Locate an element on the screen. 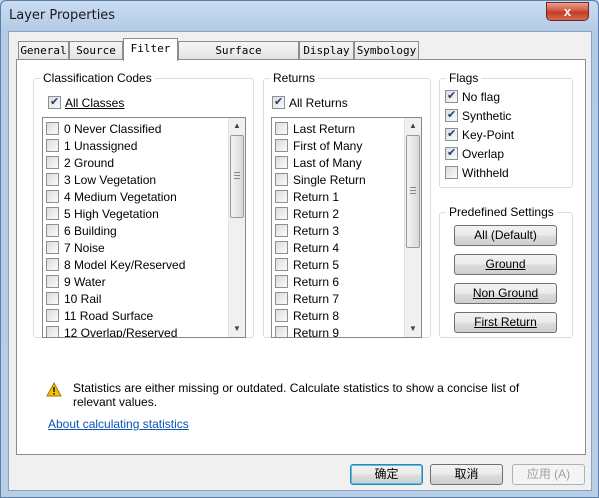 The width and height of the screenshot is (599, 498). classification-list-item: 7 Noise is located at coordinates (75, 248).